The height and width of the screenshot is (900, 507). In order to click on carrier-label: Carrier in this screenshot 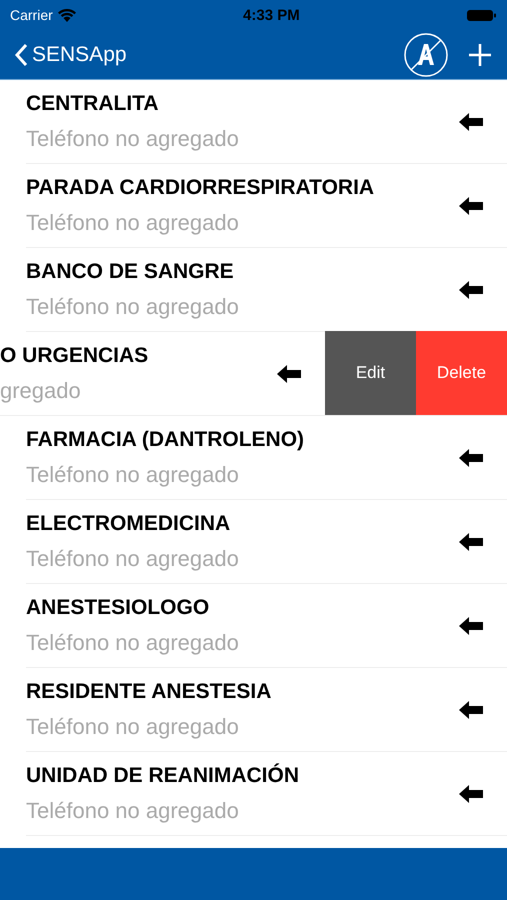, I will do `click(31, 15)`.